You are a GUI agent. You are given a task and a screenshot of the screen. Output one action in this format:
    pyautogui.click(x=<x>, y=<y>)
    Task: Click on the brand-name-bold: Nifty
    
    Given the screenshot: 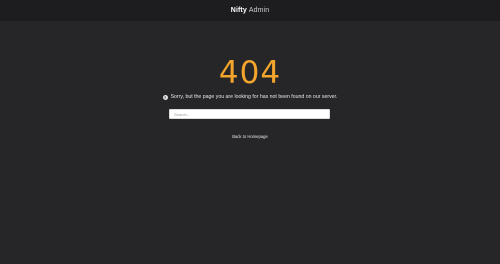 What is the action you would take?
    pyautogui.click(x=238, y=10)
    